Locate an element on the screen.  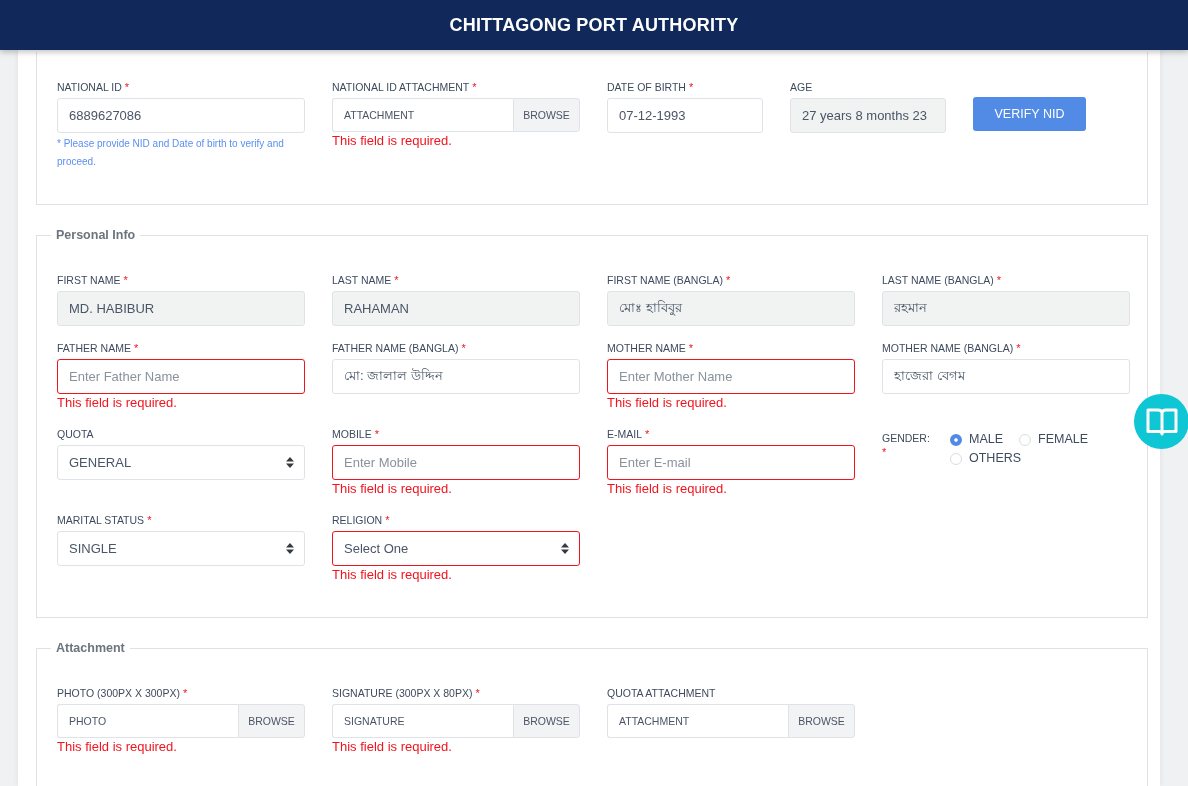
input-field: Enter E-mail is located at coordinates (731, 462).